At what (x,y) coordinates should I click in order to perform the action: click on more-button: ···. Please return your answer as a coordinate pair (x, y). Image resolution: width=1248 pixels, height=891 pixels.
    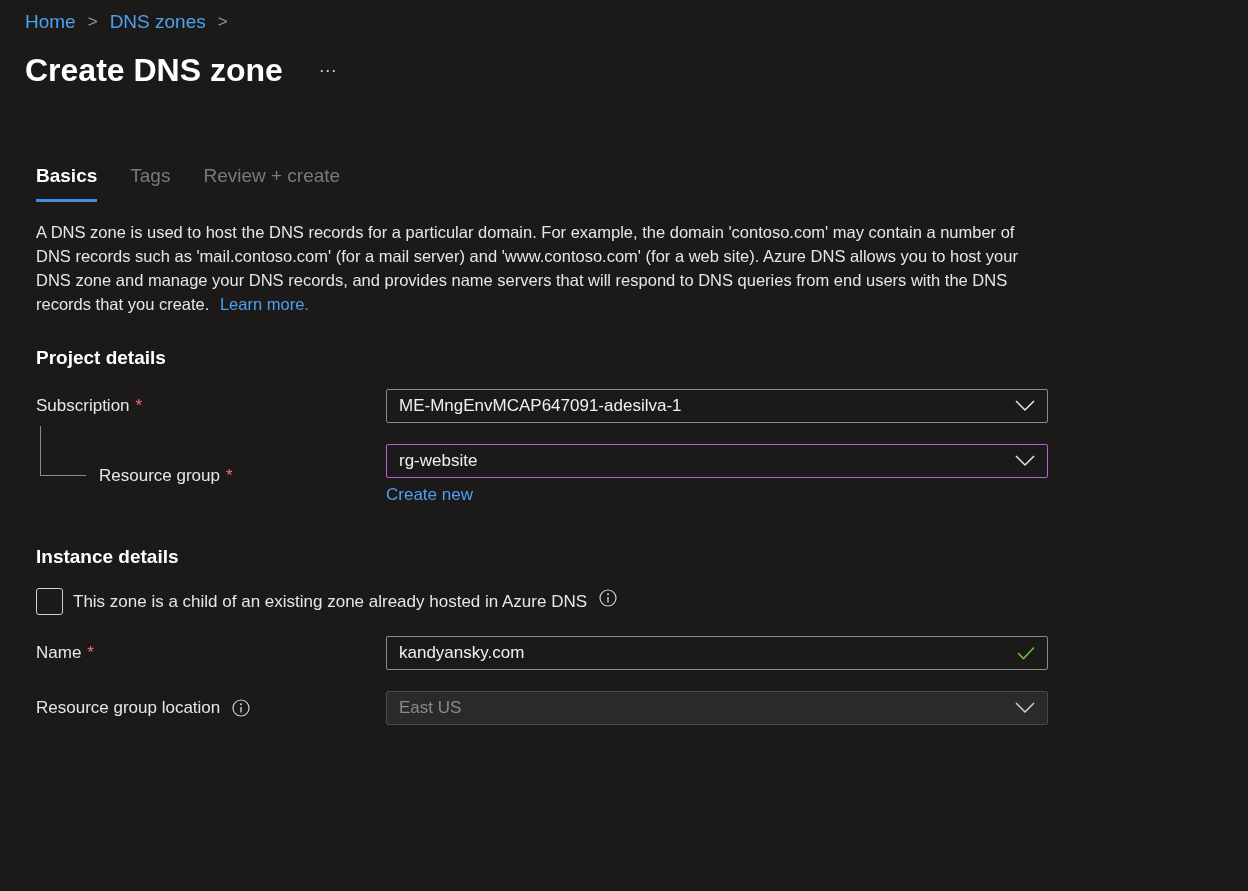
    Looking at the image, I should click on (327, 70).